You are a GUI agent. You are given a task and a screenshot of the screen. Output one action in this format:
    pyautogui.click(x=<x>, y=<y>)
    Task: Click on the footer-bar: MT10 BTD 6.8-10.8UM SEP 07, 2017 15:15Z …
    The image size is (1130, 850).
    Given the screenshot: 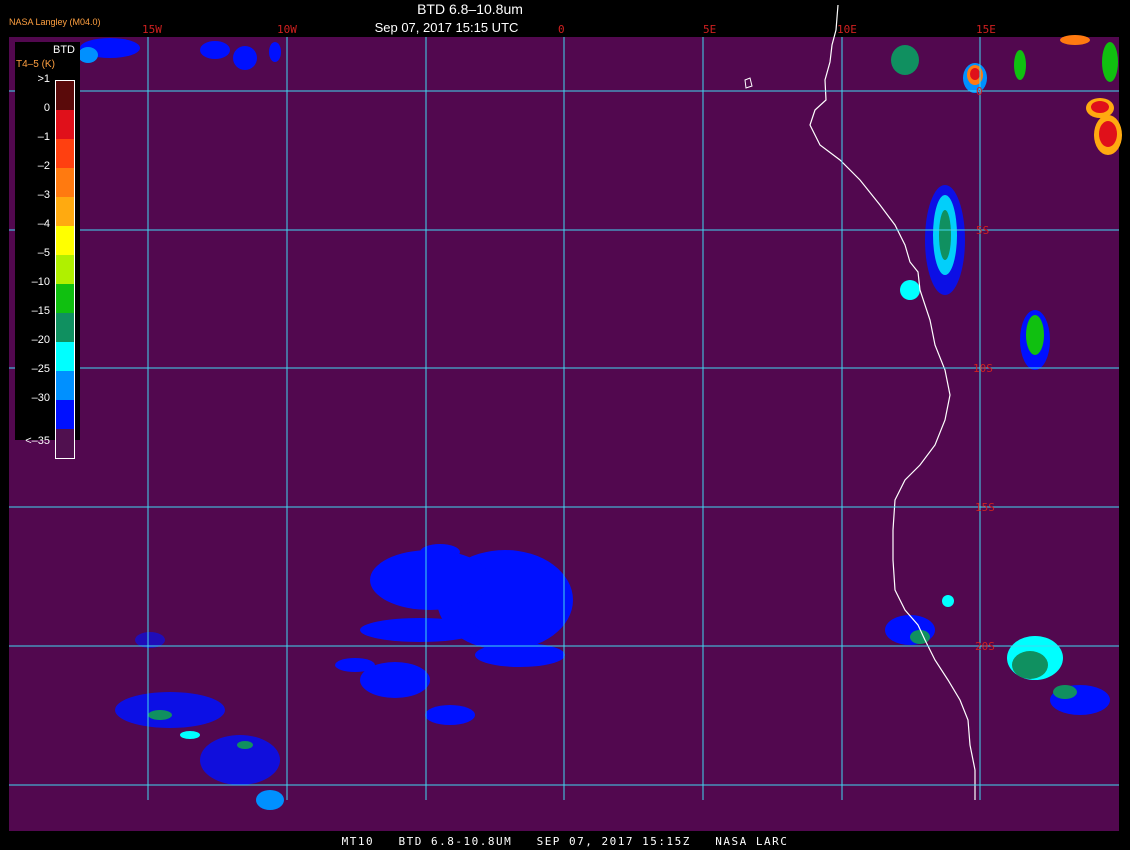 What is the action you would take?
    pyautogui.click(x=565, y=840)
    